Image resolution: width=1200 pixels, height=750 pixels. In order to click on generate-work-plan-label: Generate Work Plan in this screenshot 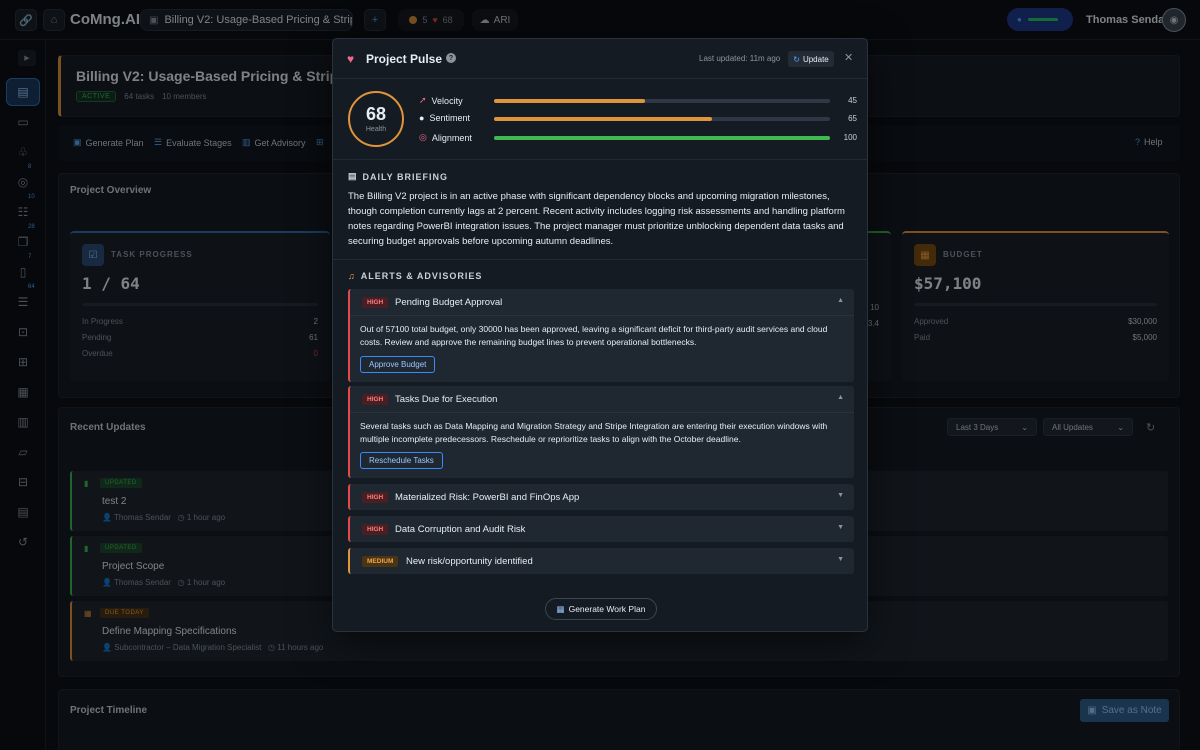, I will do `click(607, 609)`.